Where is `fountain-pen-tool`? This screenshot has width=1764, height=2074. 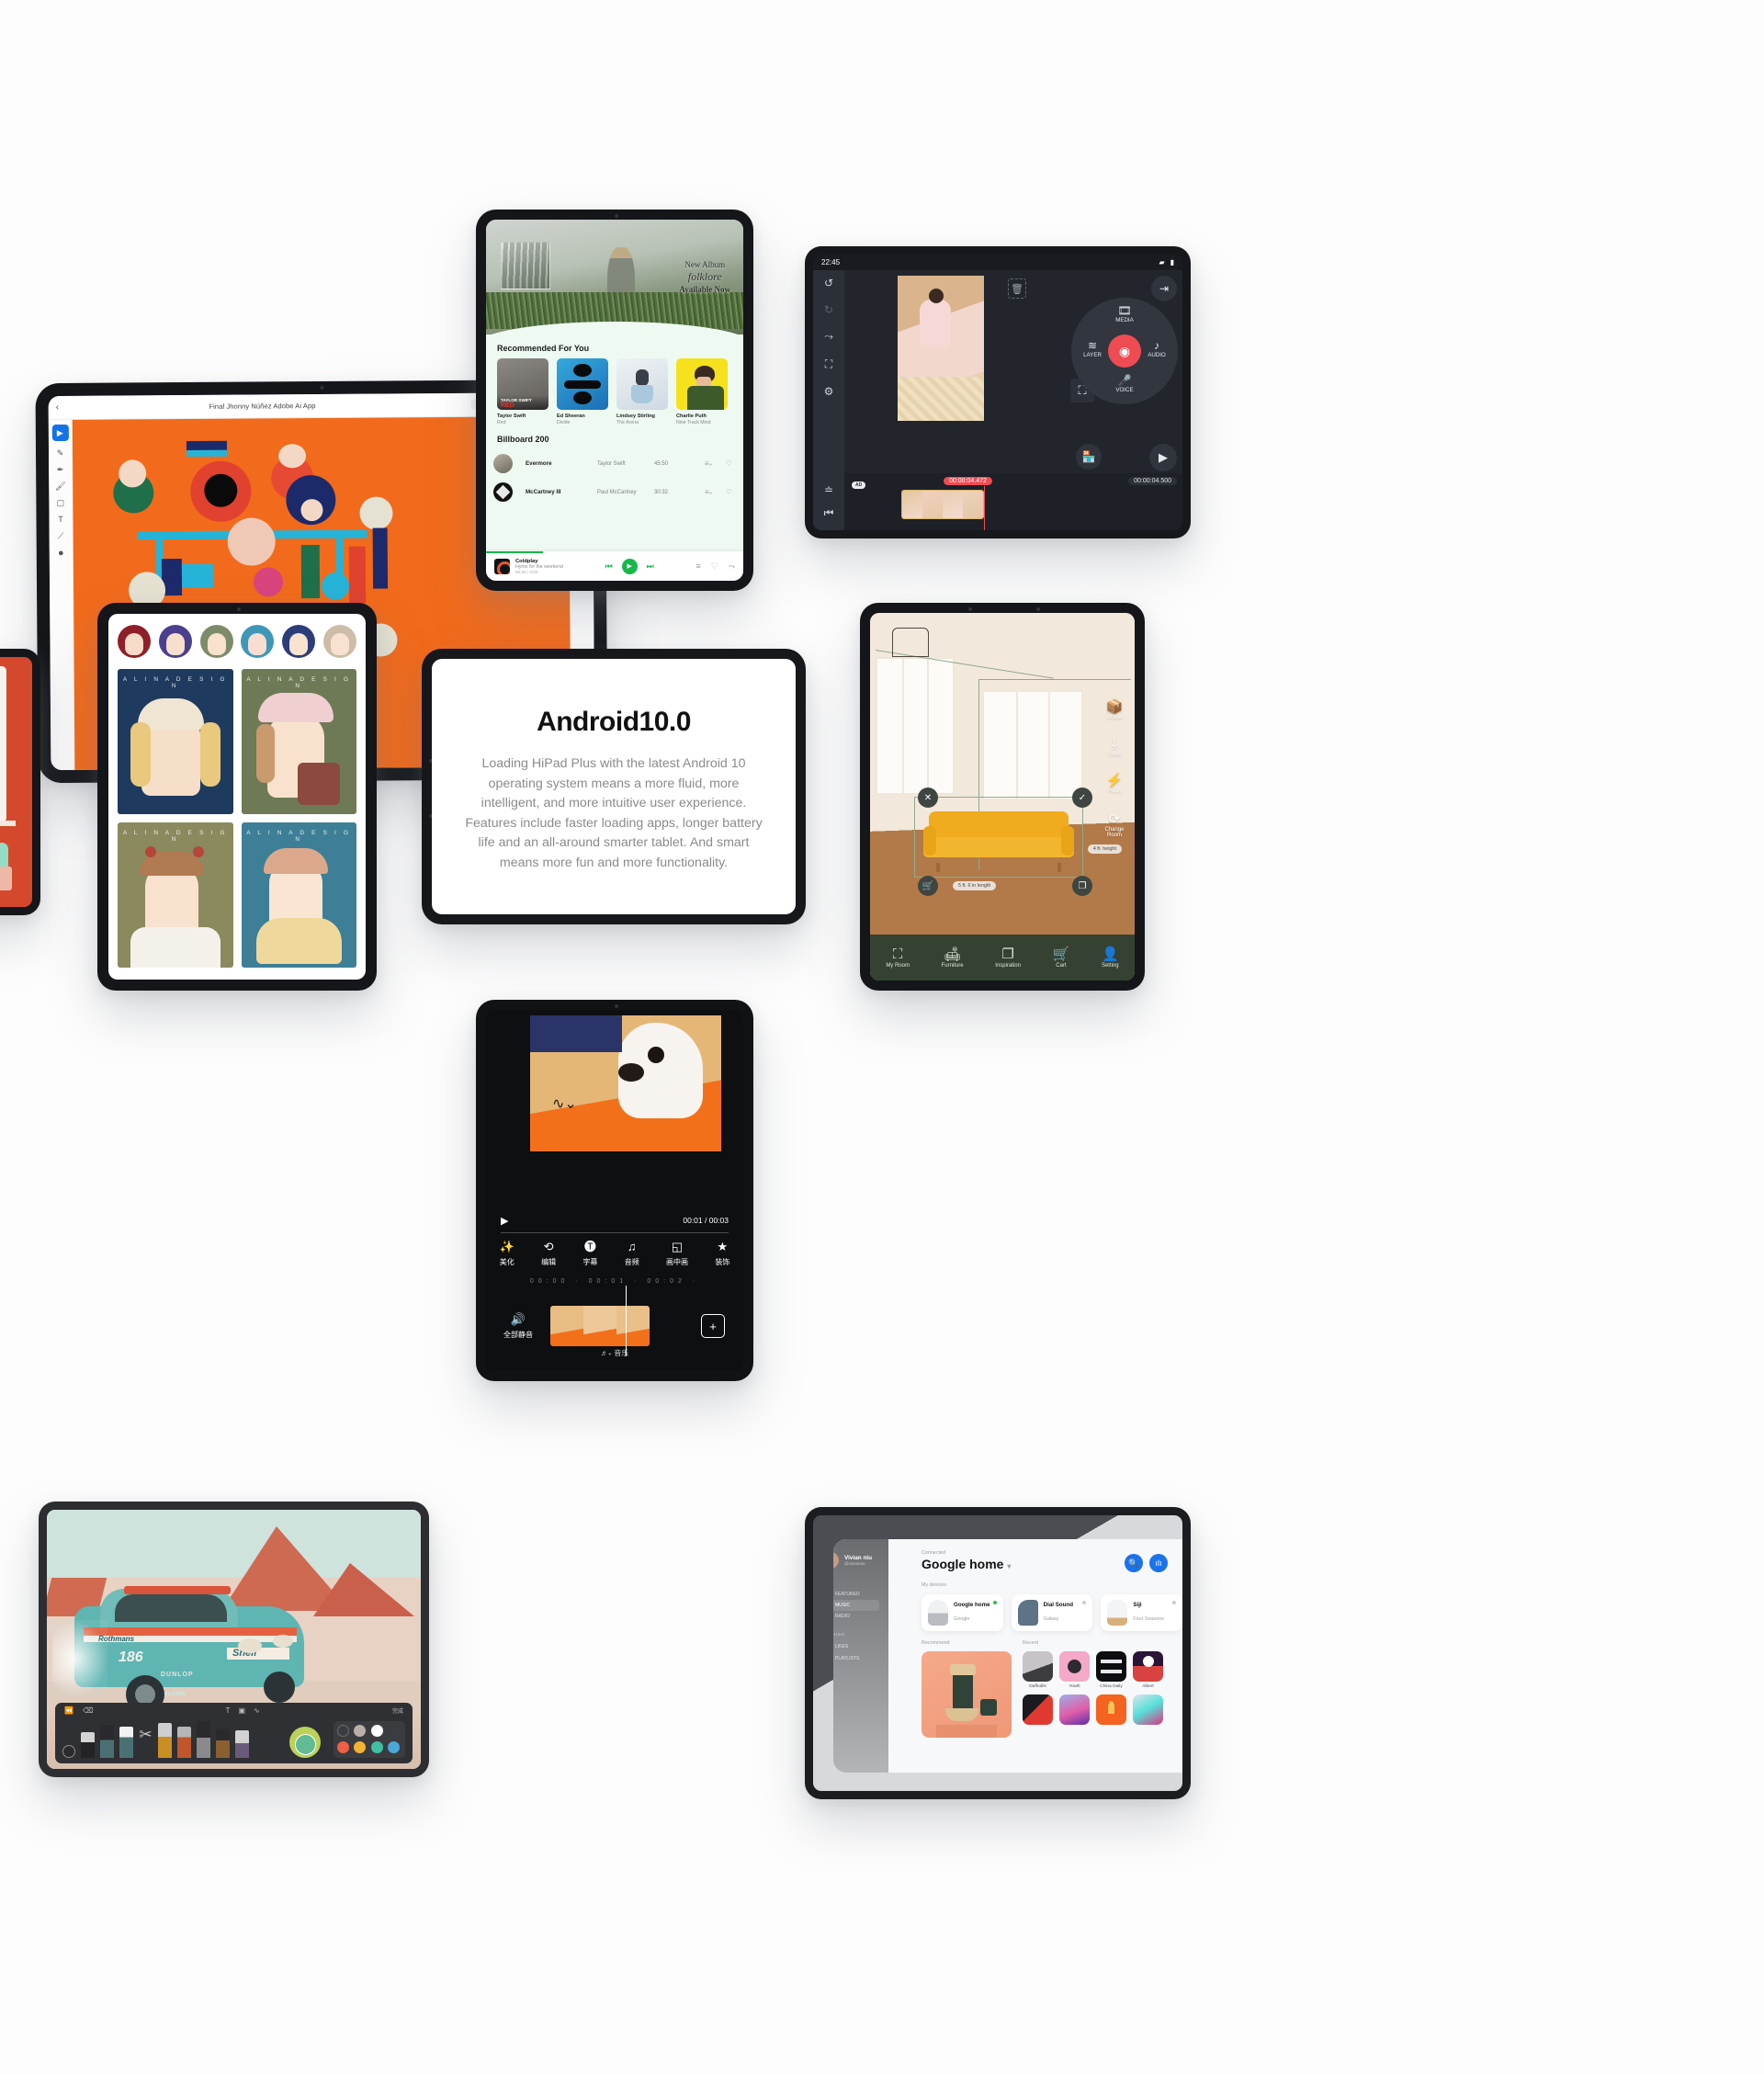
fountain-pen-tool is located at coordinates (165, 1740).